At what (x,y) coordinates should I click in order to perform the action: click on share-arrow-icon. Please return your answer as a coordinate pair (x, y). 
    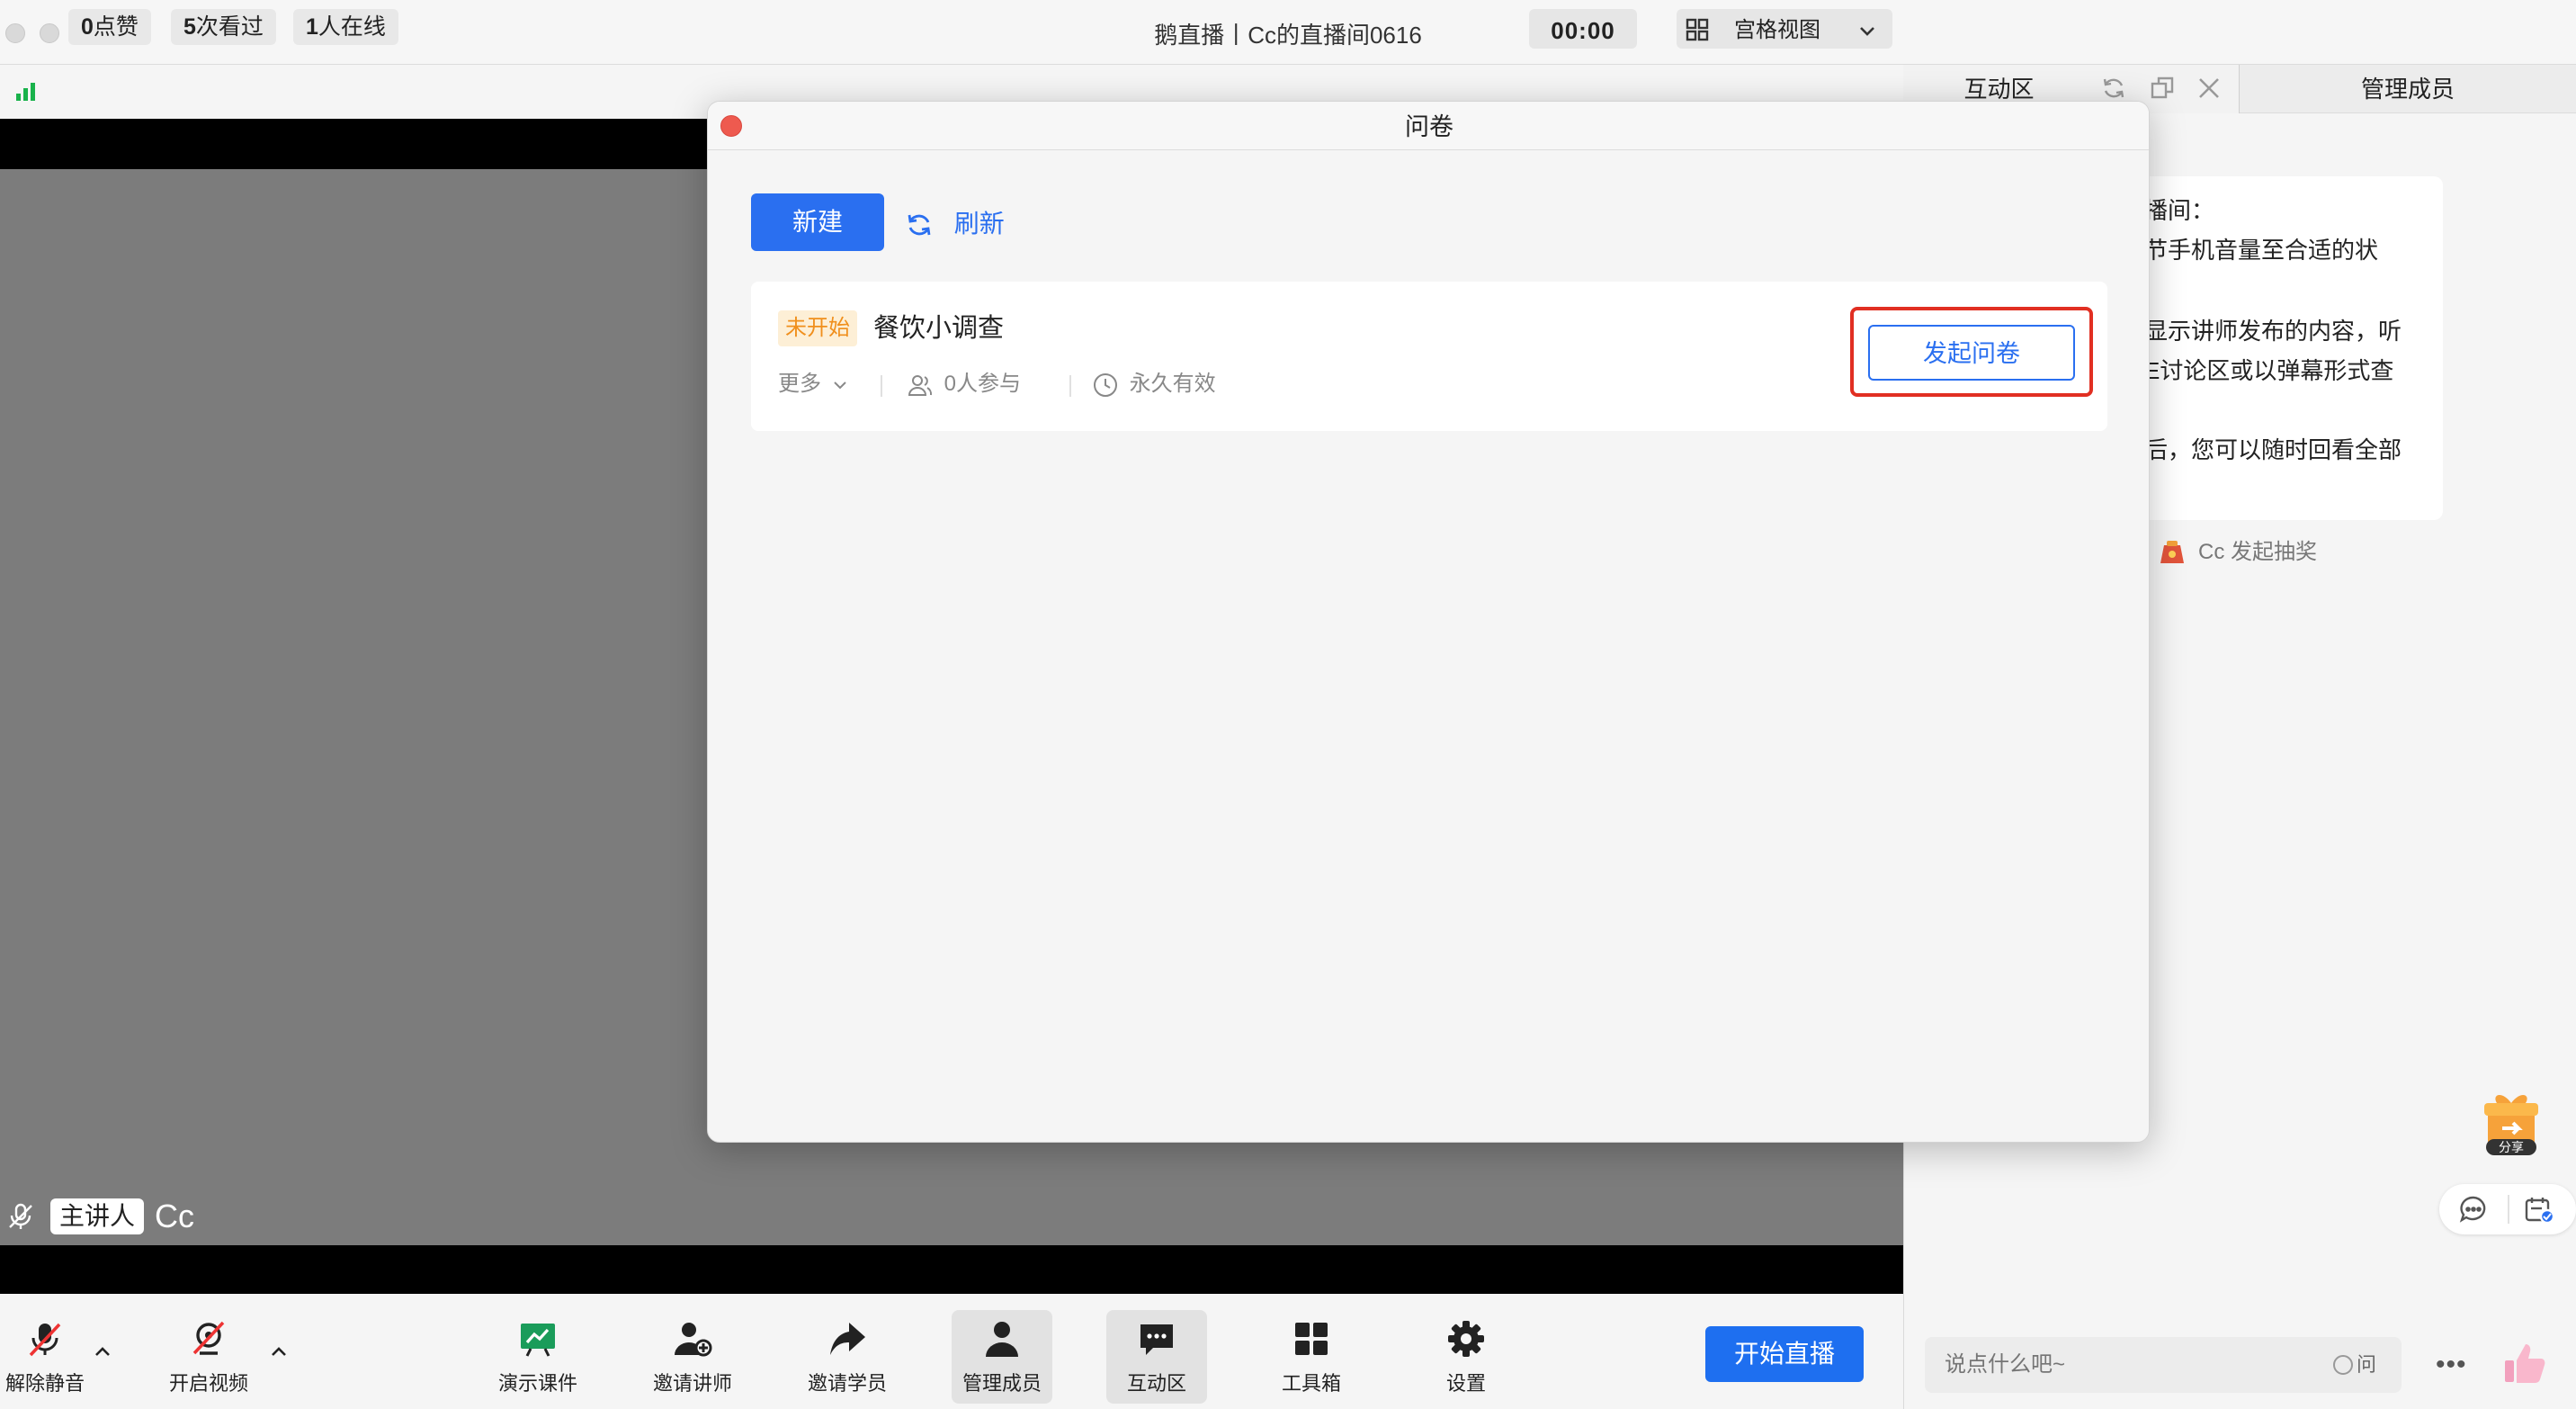
    Looking at the image, I should click on (847, 1339).